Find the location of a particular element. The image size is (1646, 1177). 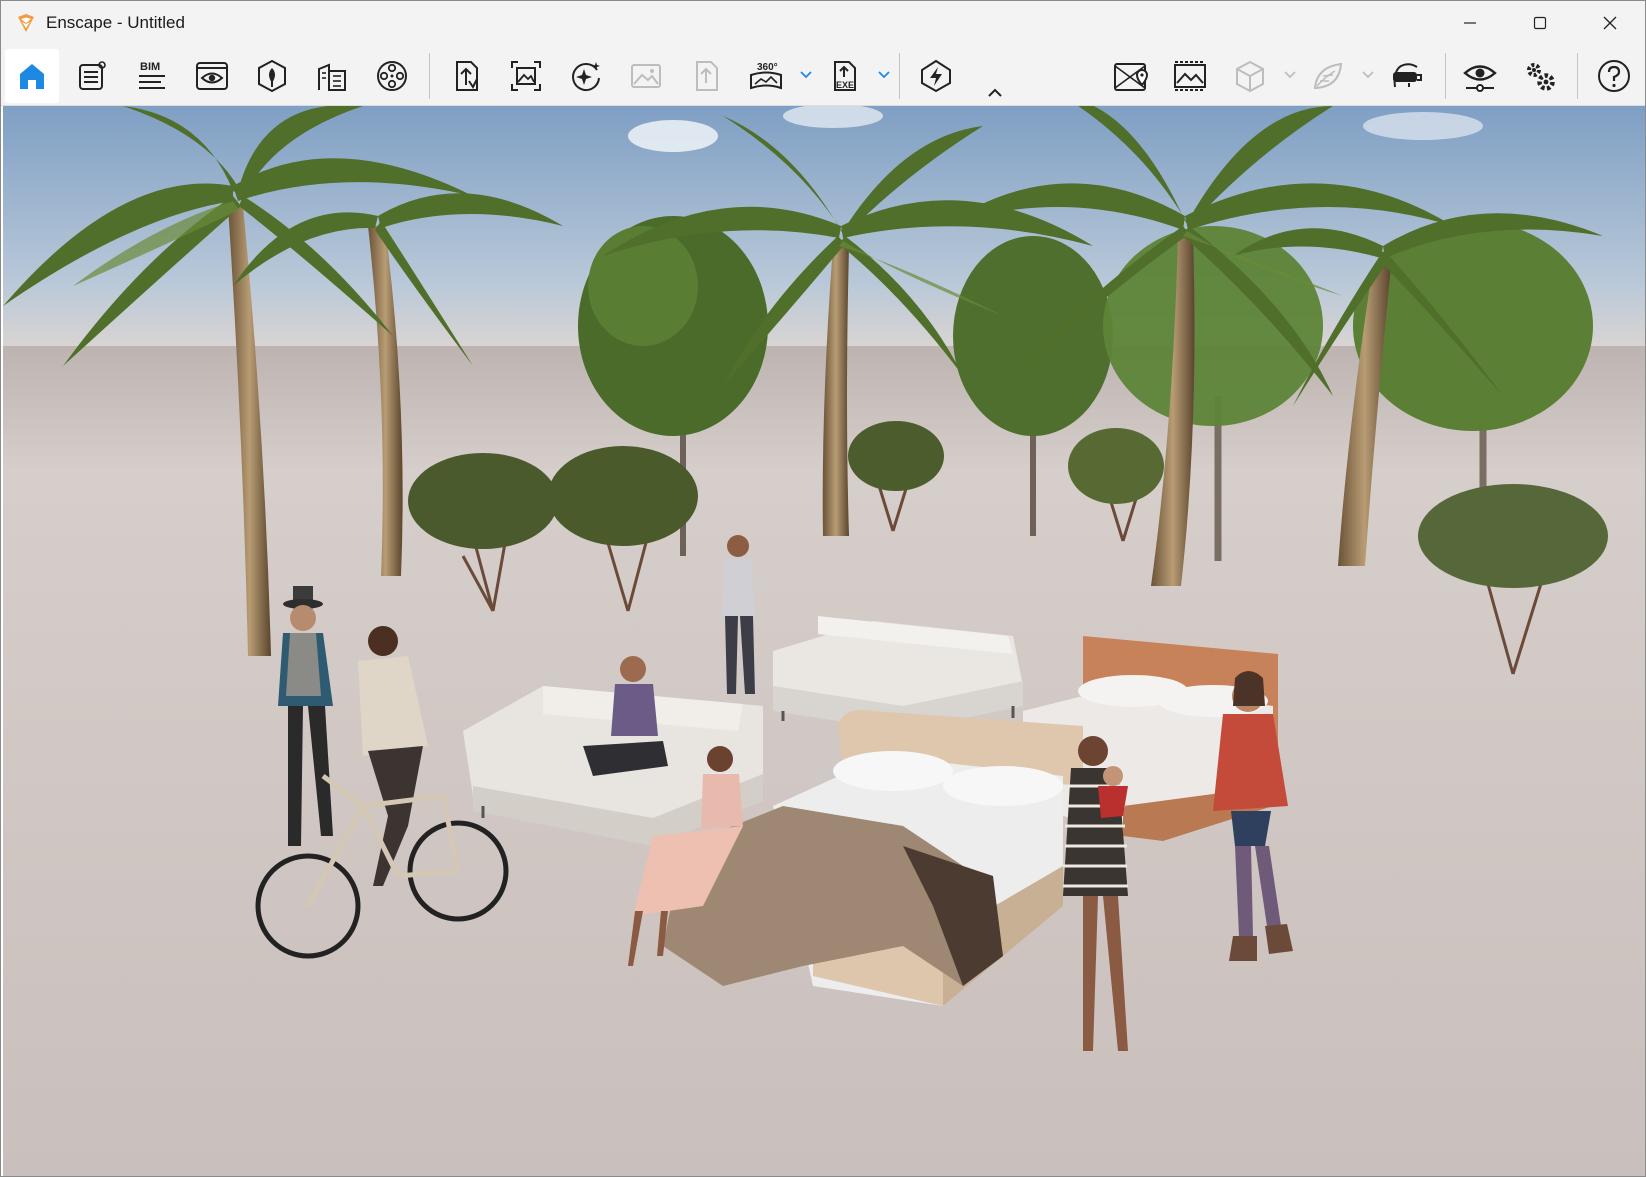

site-context-button is located at coordinates (332, 76).